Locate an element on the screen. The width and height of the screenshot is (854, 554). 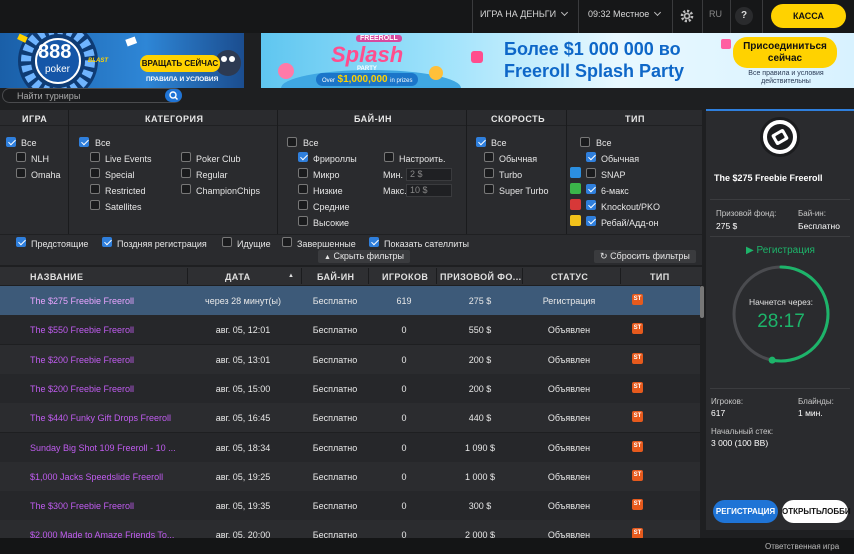
checkbox-show-satellites is located at coordinates (374, 242).